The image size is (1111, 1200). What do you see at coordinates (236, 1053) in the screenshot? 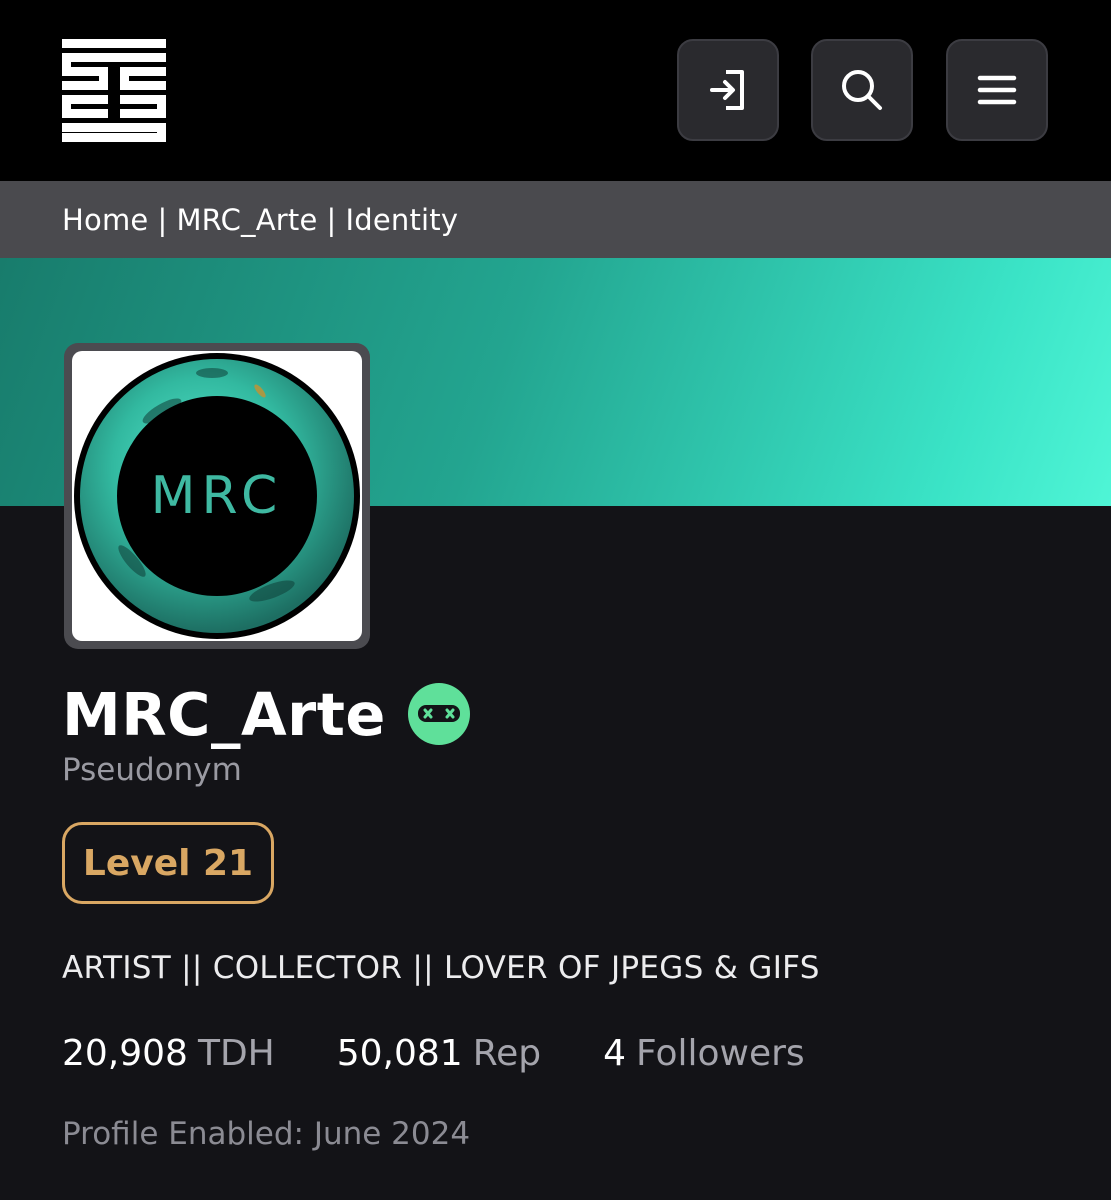
I see `stat-label: TDH` at bounding box center [236, 1053].